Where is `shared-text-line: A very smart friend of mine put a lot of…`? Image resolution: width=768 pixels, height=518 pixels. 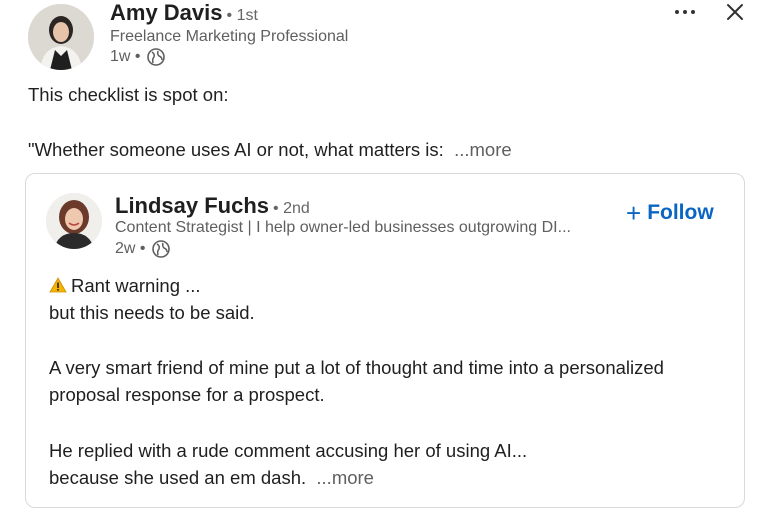
shared-text-line: A very smart friend of mine put a lot of… is located at coordinates (356, 367).